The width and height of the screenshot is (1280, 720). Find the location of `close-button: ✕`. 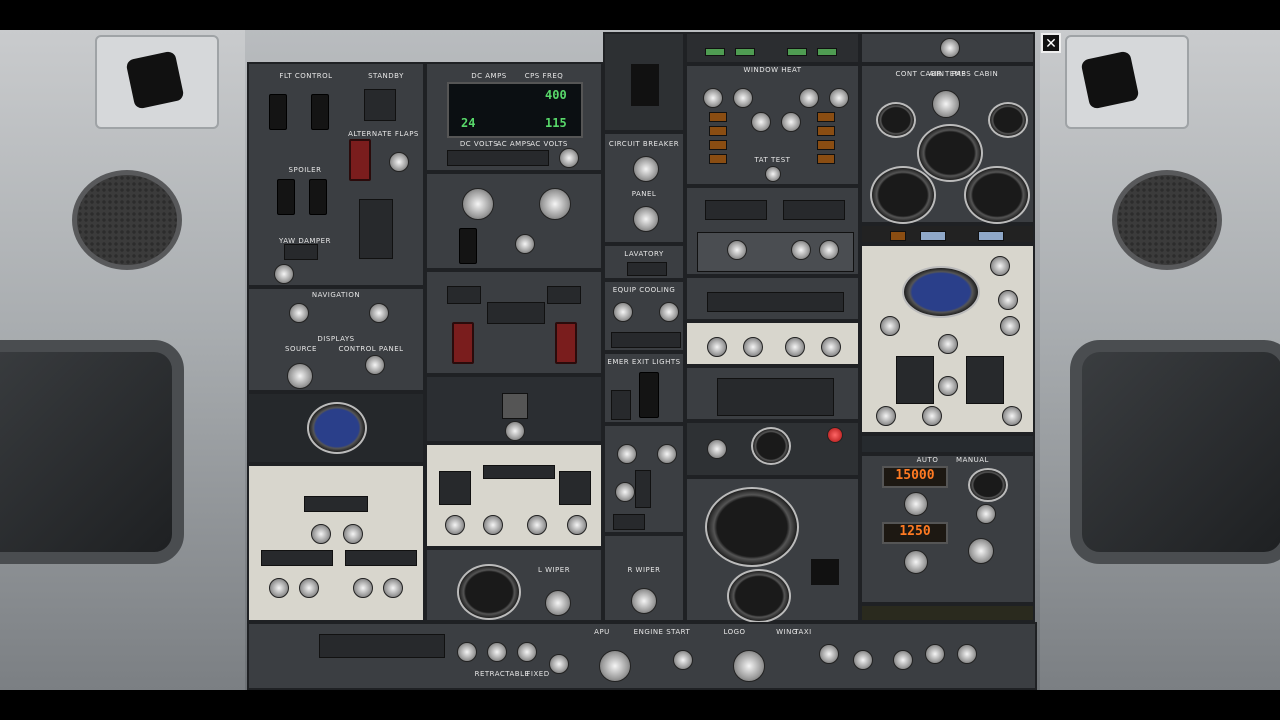

close-button: ✕ is located at coordinates (1051, 43).